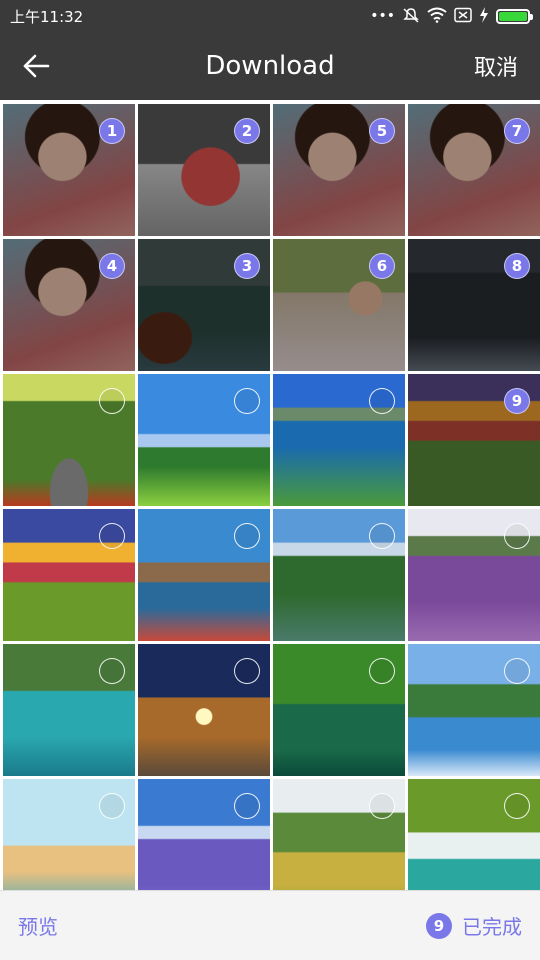 The height and width of the screenshot is (960, 540). I want to click on selection-order-badge: 9, so click(517, 401).